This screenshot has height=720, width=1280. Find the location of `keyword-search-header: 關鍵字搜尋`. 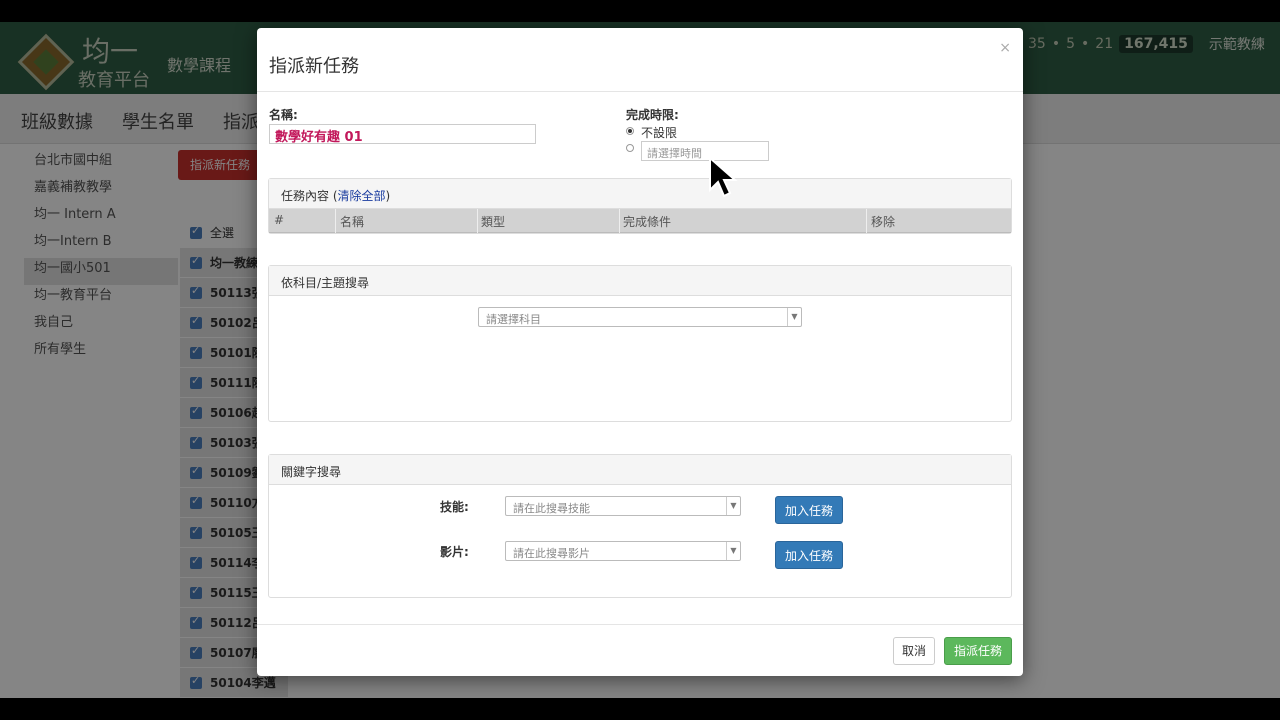

keyword-search-header: 關鍵字搜尋 is located at coordinates (640, 470).